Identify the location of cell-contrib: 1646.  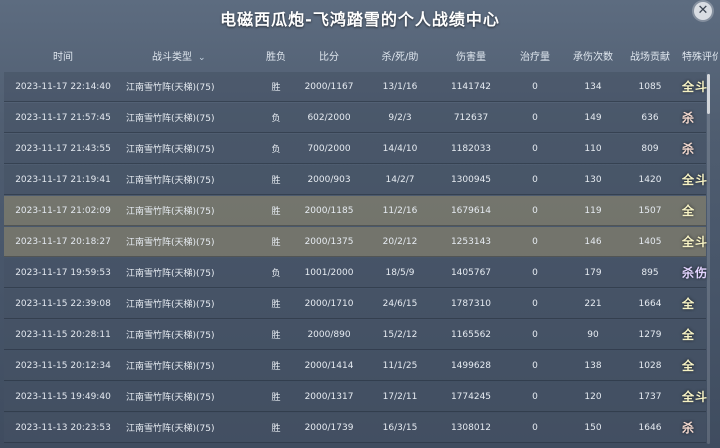
(650, 427).